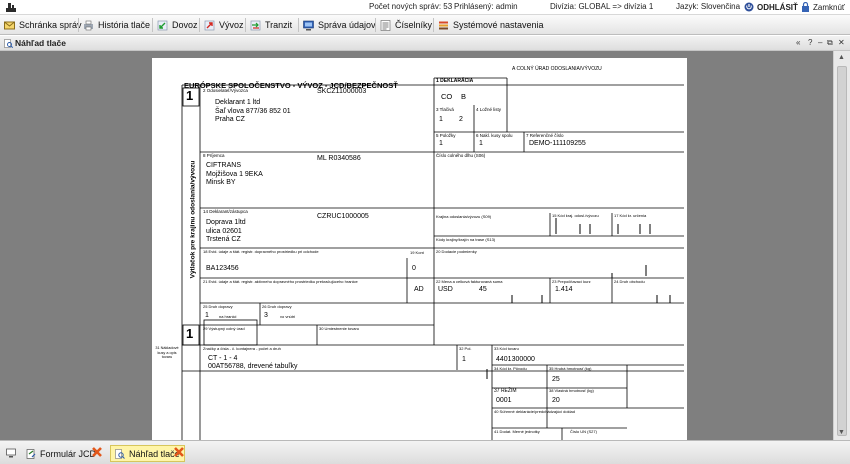  What do you see at coordinates (308, 25) in the screenshot?
I see `data-management-icon` at bounding box center [308, 25].